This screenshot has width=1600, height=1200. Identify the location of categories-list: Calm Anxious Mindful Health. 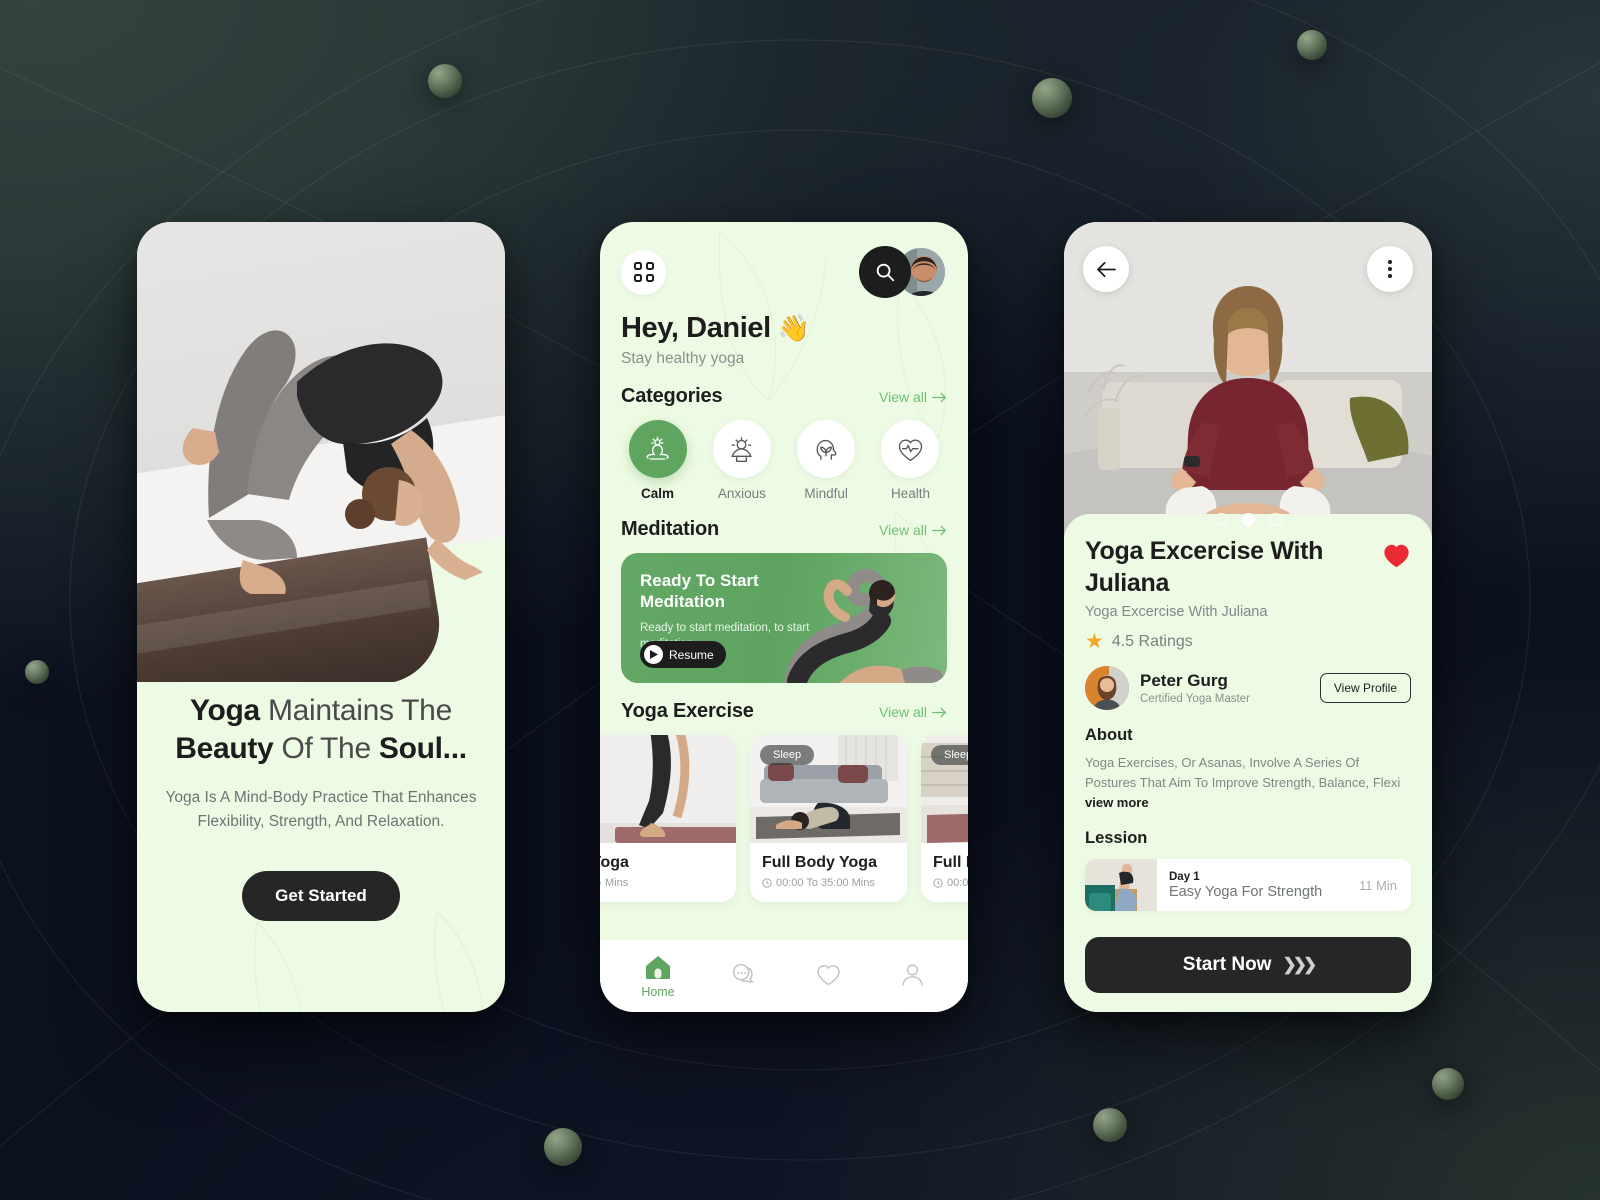
(784, 460).